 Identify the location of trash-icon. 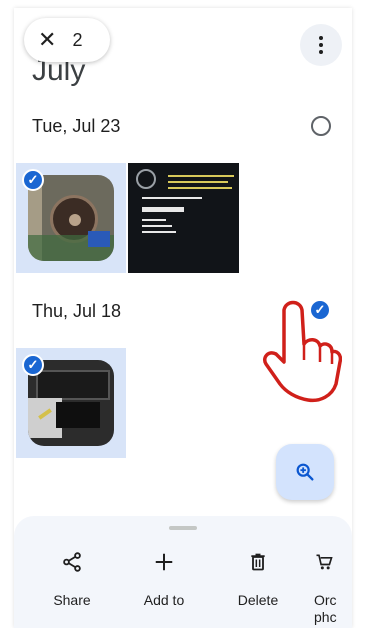
(258, 562).